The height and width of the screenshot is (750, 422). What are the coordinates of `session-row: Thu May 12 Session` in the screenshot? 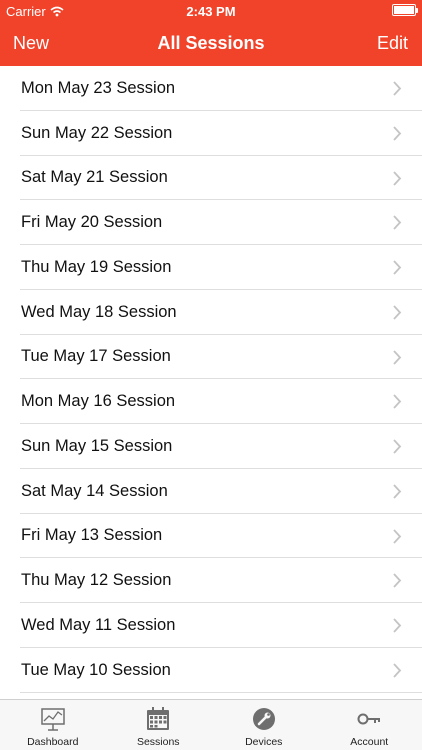 It's located at (211, 580).